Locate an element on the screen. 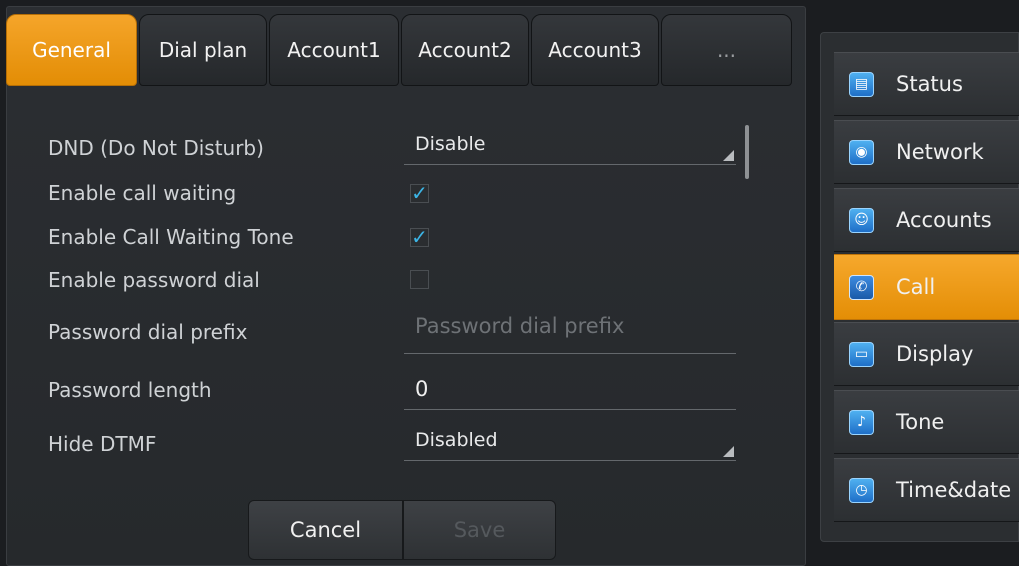 The image size is (1019, 566). sidebar-item-network: ◉ Network is located at coordinates (926, 152).